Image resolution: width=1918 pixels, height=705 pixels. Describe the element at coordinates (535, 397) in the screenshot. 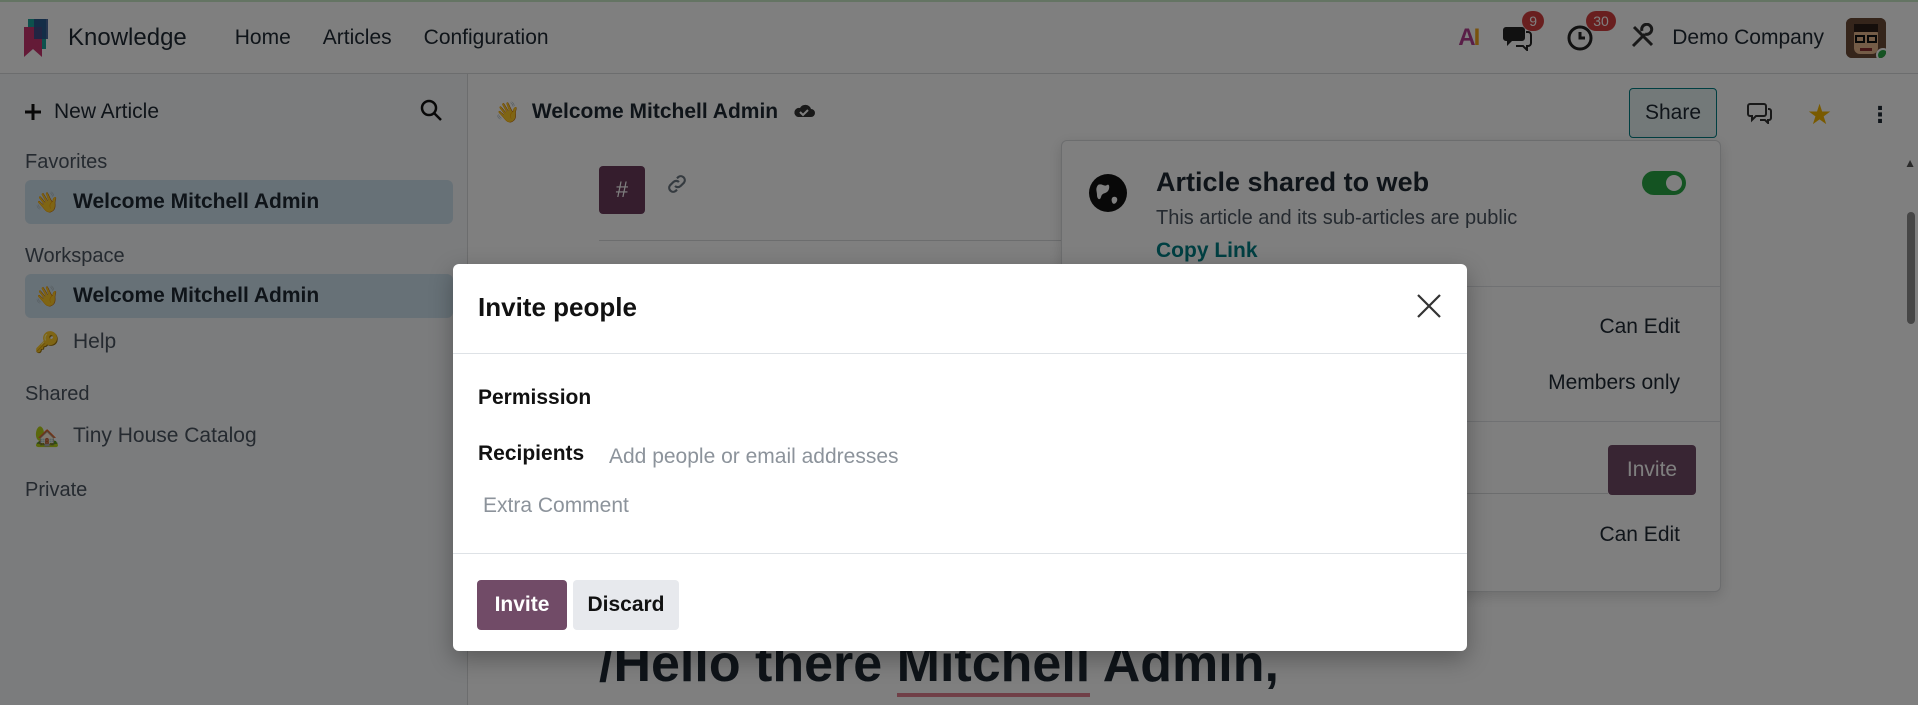

I see `permission-label: Permission` at that location.